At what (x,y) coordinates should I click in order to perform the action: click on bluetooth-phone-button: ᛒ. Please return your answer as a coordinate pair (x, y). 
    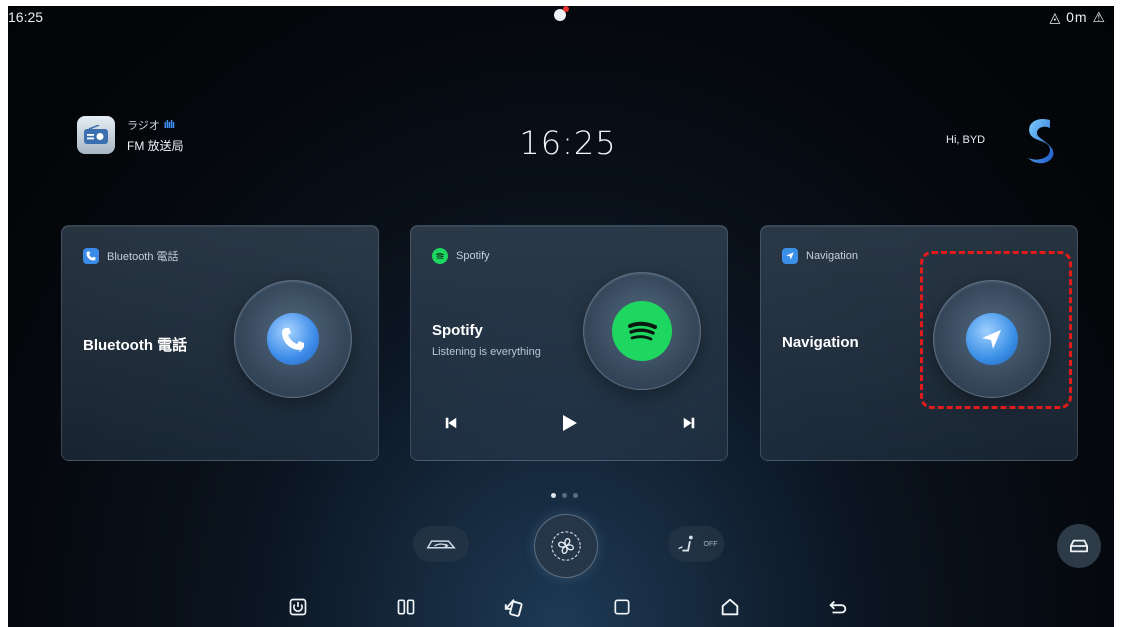
    Looking at the image, I should click on (293, 339).